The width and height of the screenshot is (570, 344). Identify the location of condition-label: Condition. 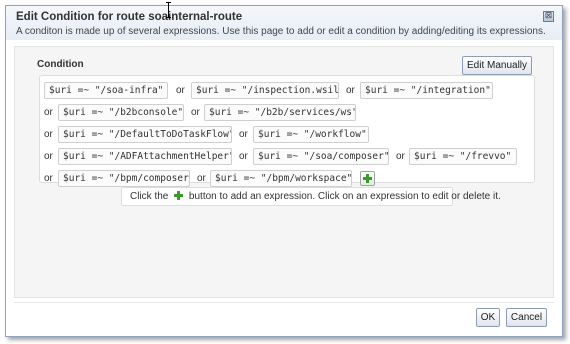
(60, 64).